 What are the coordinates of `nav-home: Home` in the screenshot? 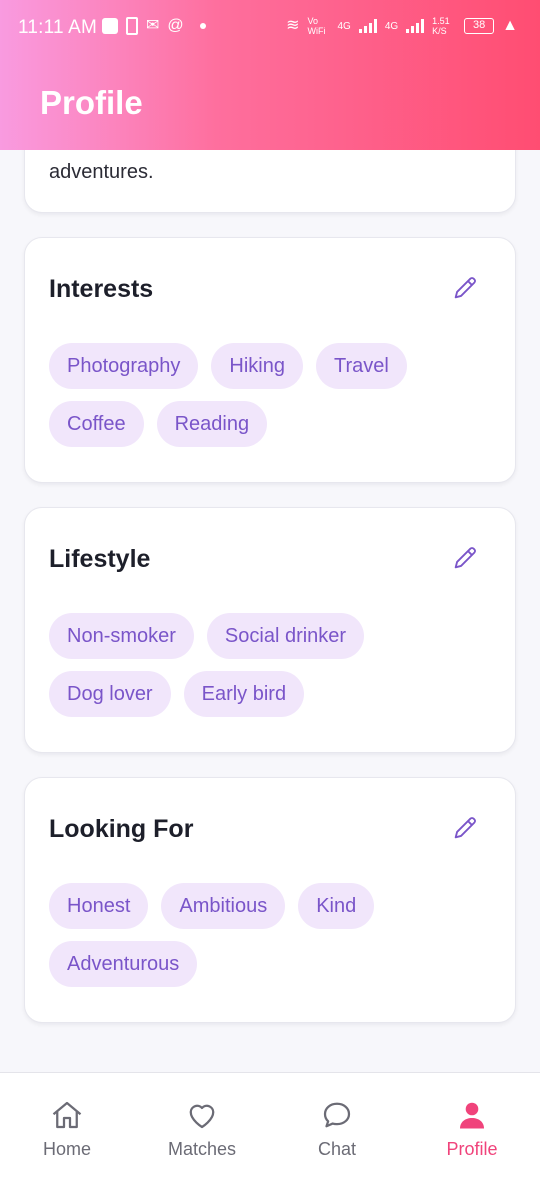 It's located at (67, 1128).